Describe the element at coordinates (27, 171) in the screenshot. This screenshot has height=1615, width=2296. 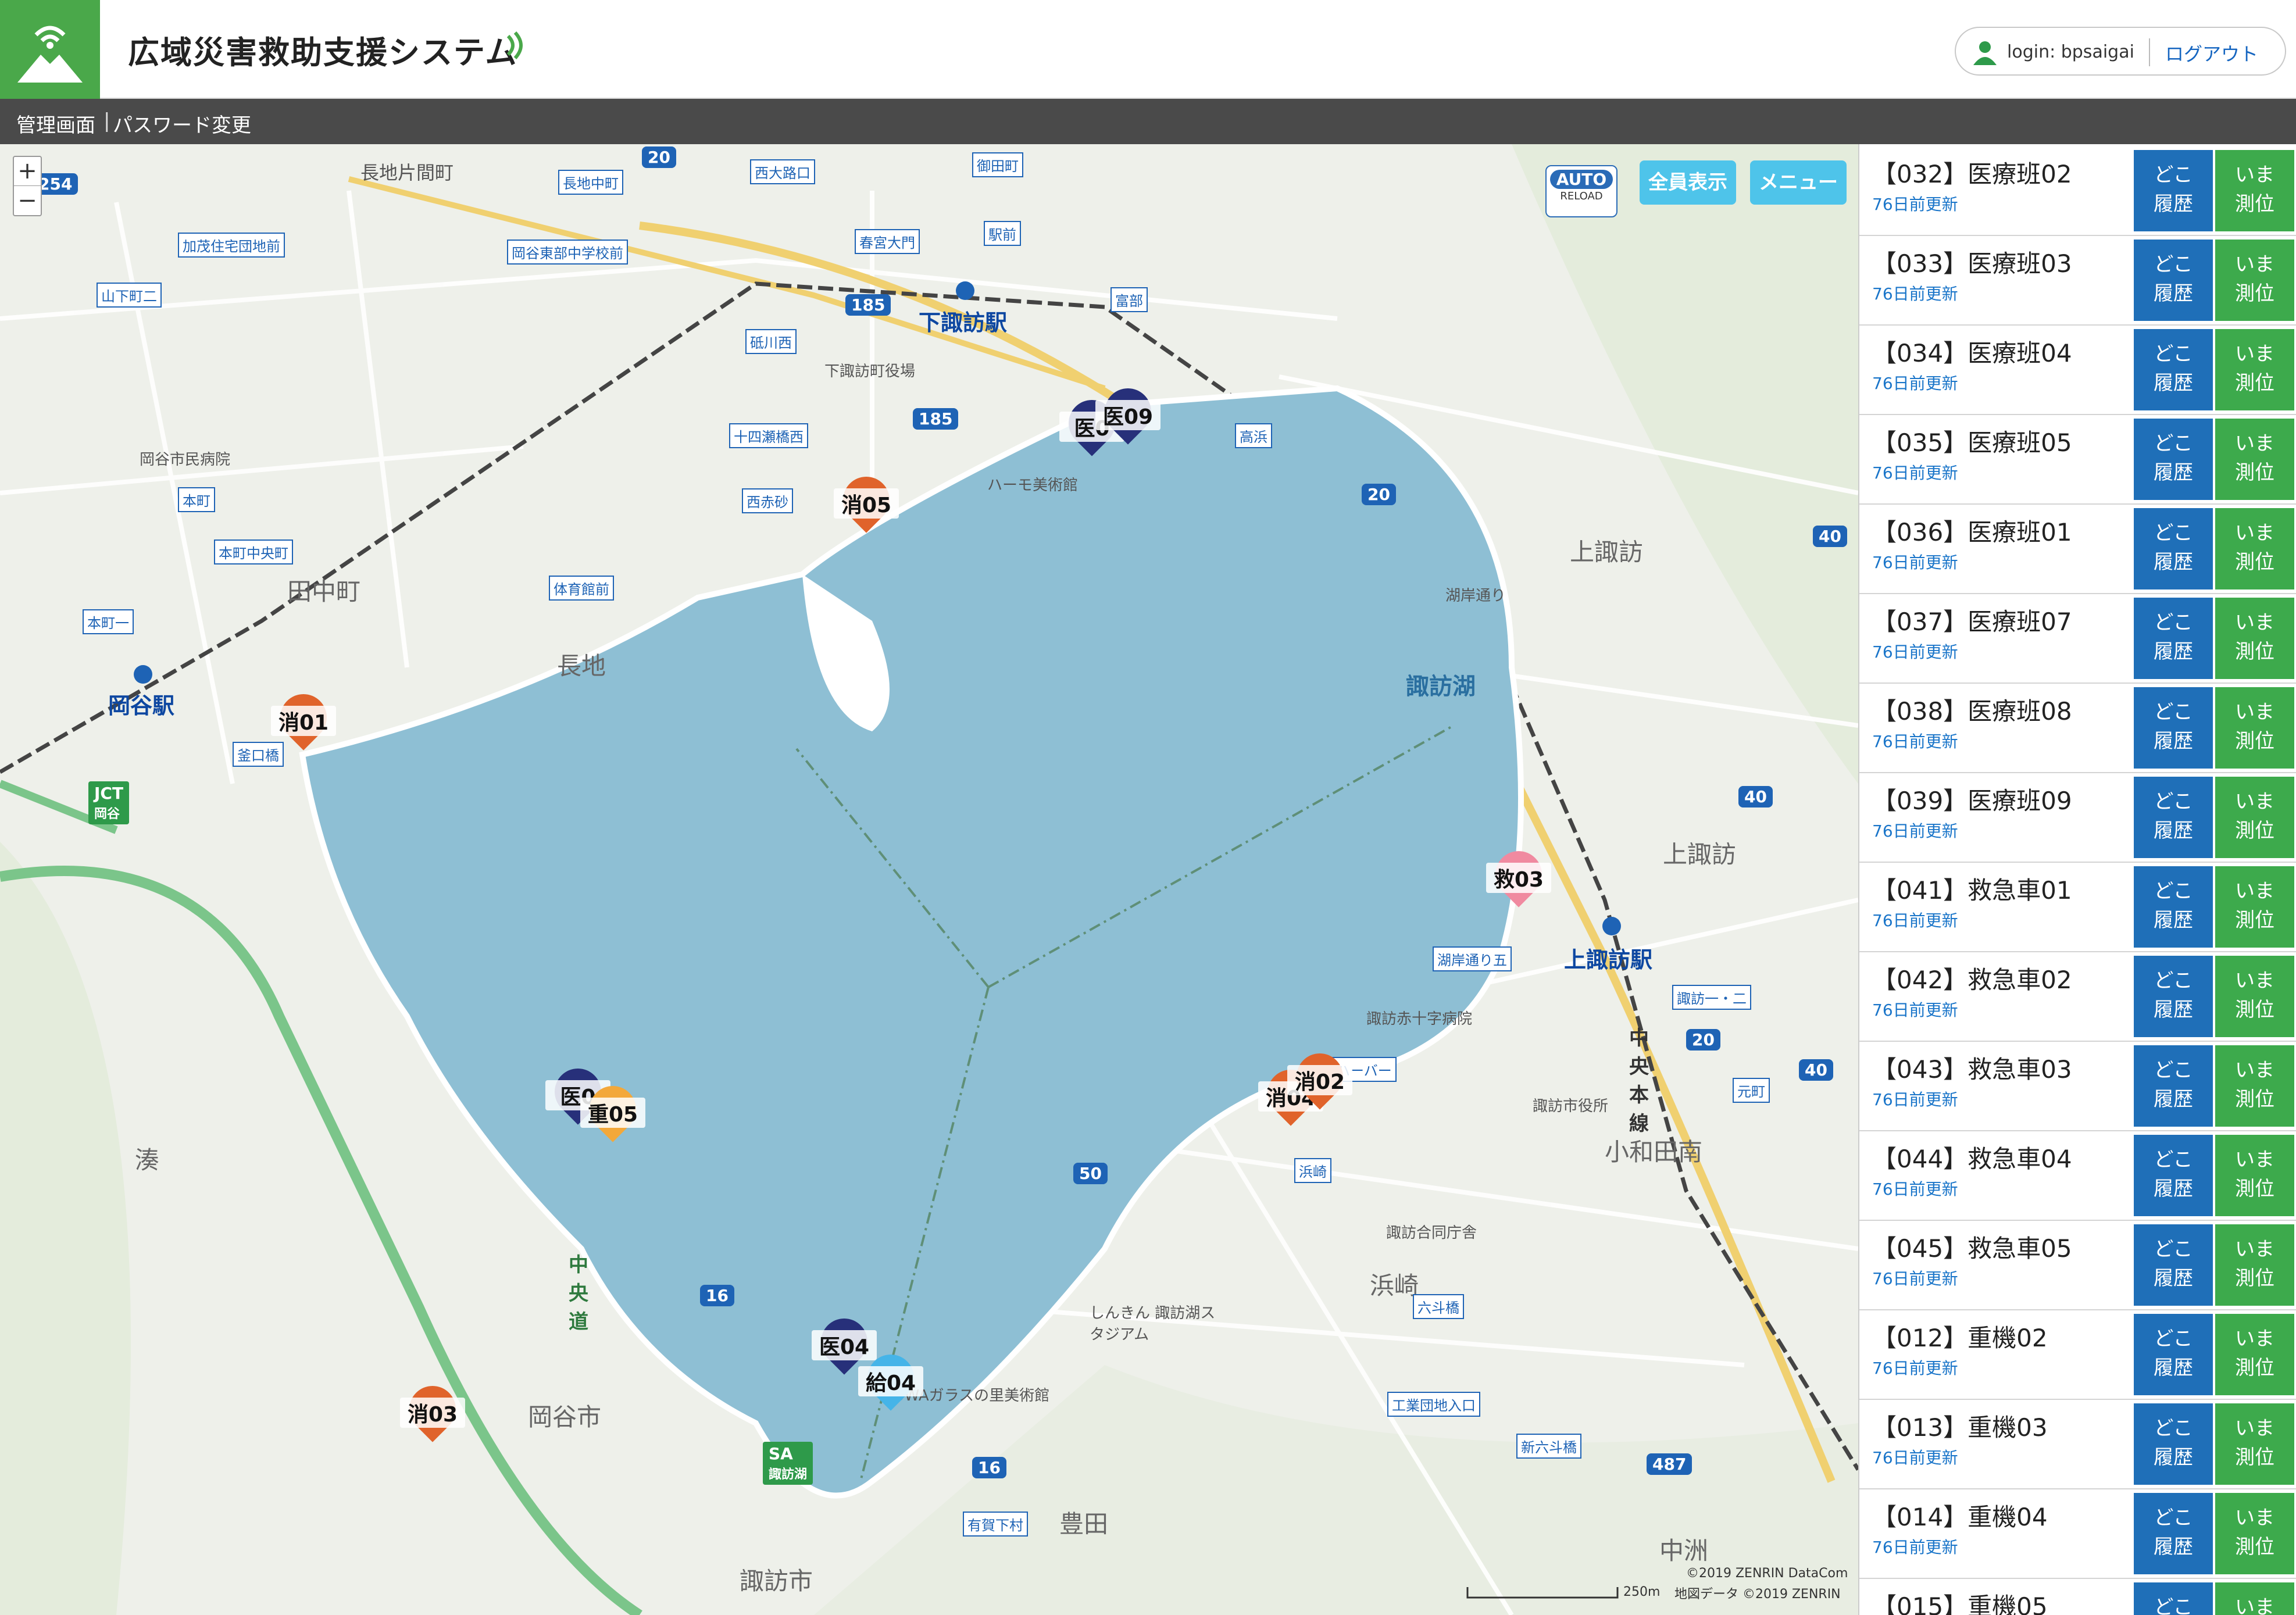
I see `zoom-in-button: +` at that location.